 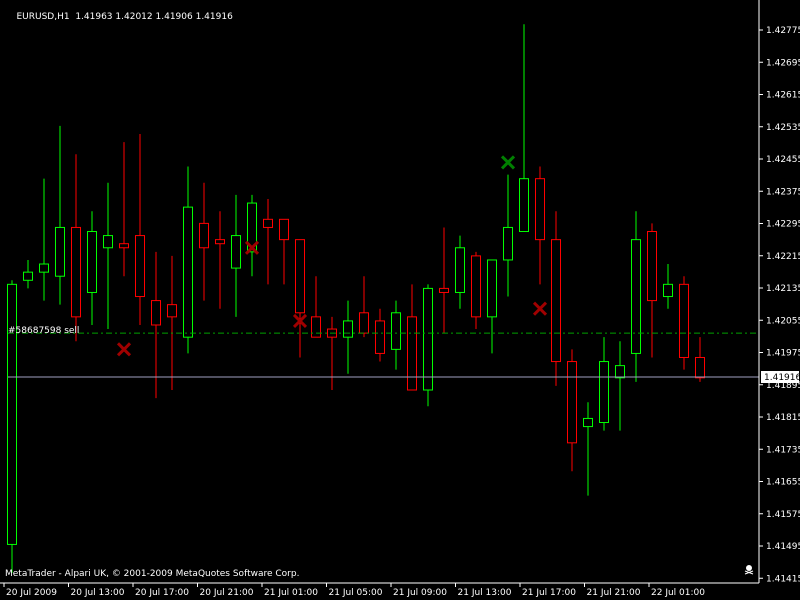 I want to click on time-tick-label: 21 Jul 05:00, so click(x=356, y=593).